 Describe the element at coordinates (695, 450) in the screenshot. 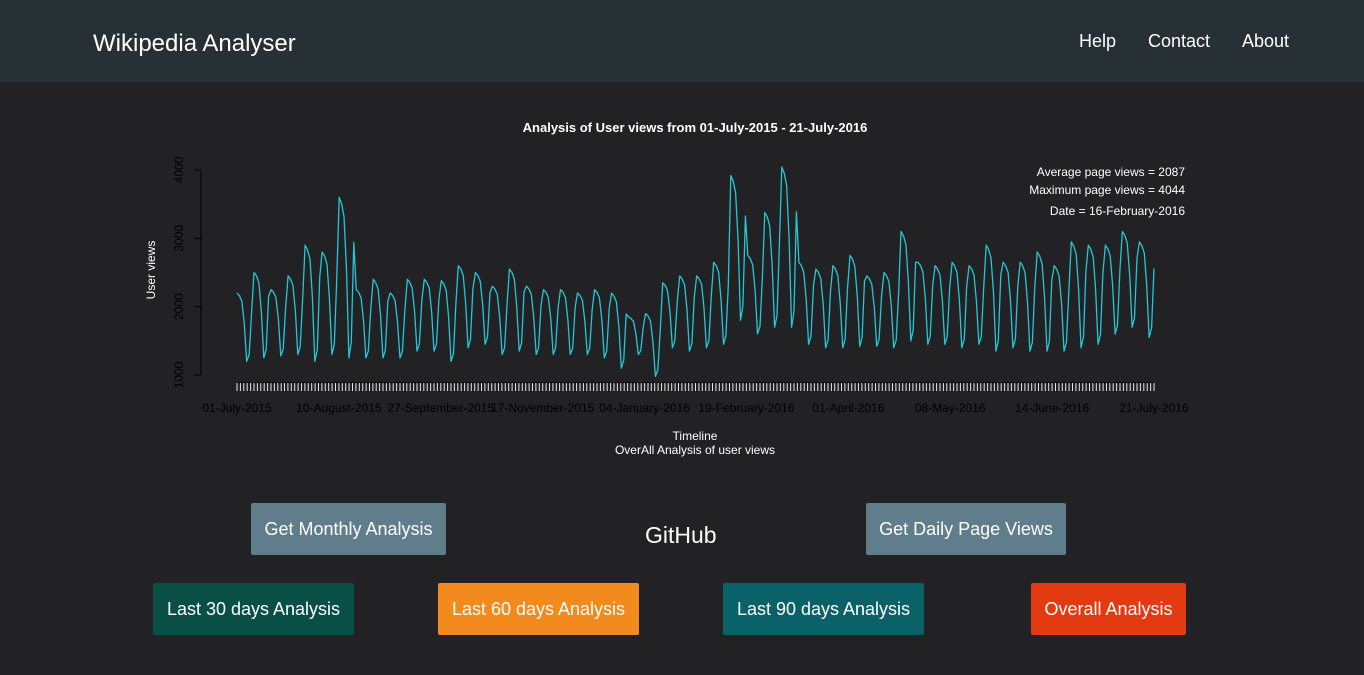

I see `chart-subtitle: OverAll Analysis of user views` at that location.